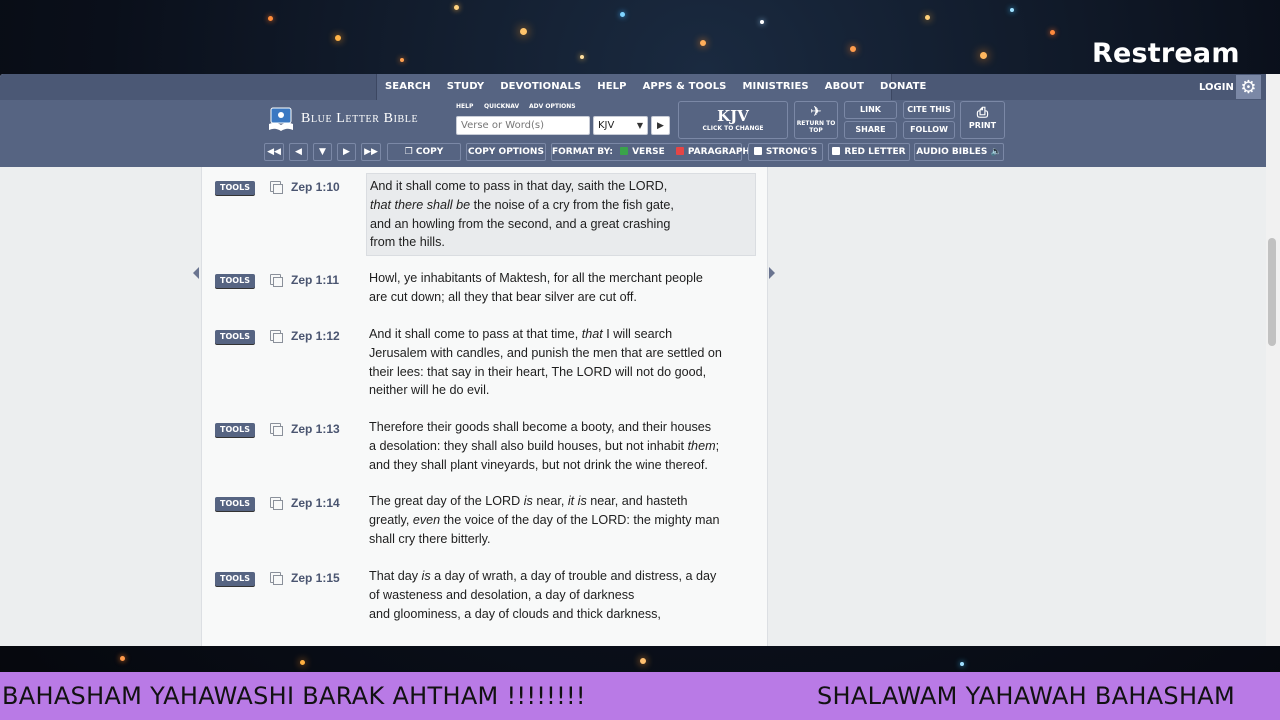 This screenshot has height=720, width=1280. I want to click on play-icon: ▶, so click(660, 125).